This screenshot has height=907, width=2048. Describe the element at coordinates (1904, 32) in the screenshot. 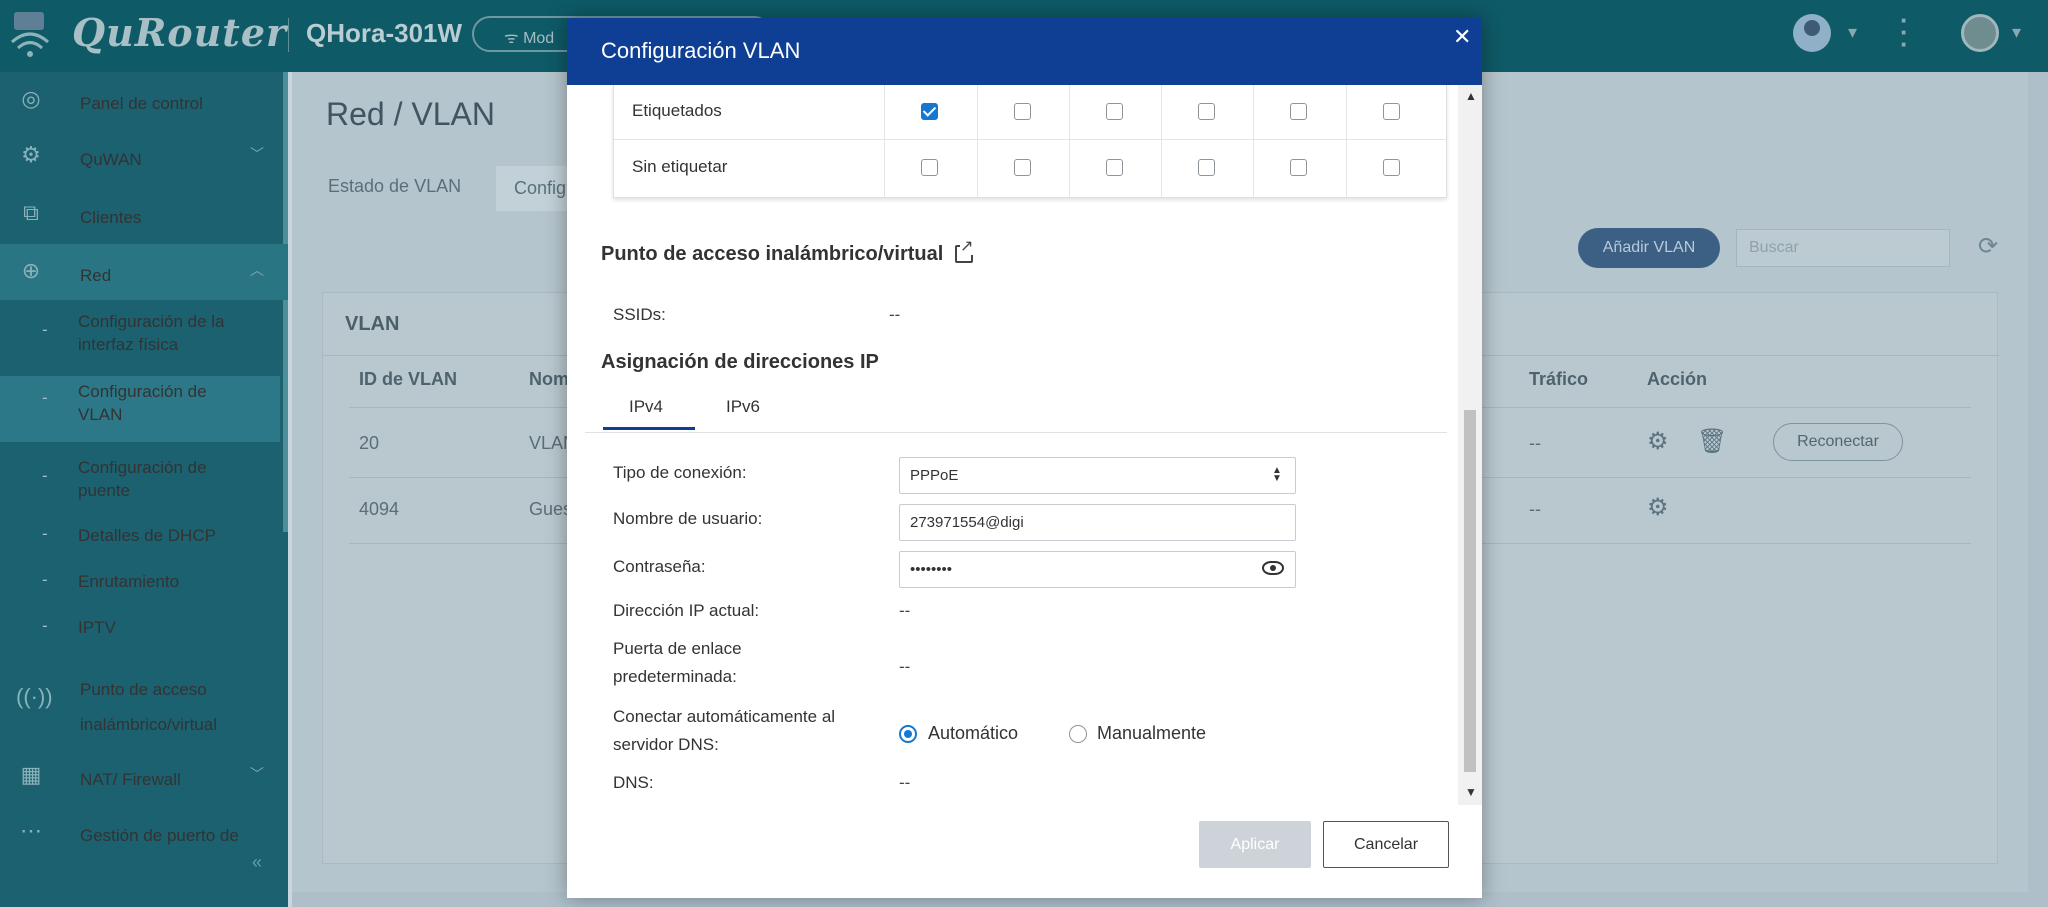

I see `more-menu-icon: · · ·` at that location.